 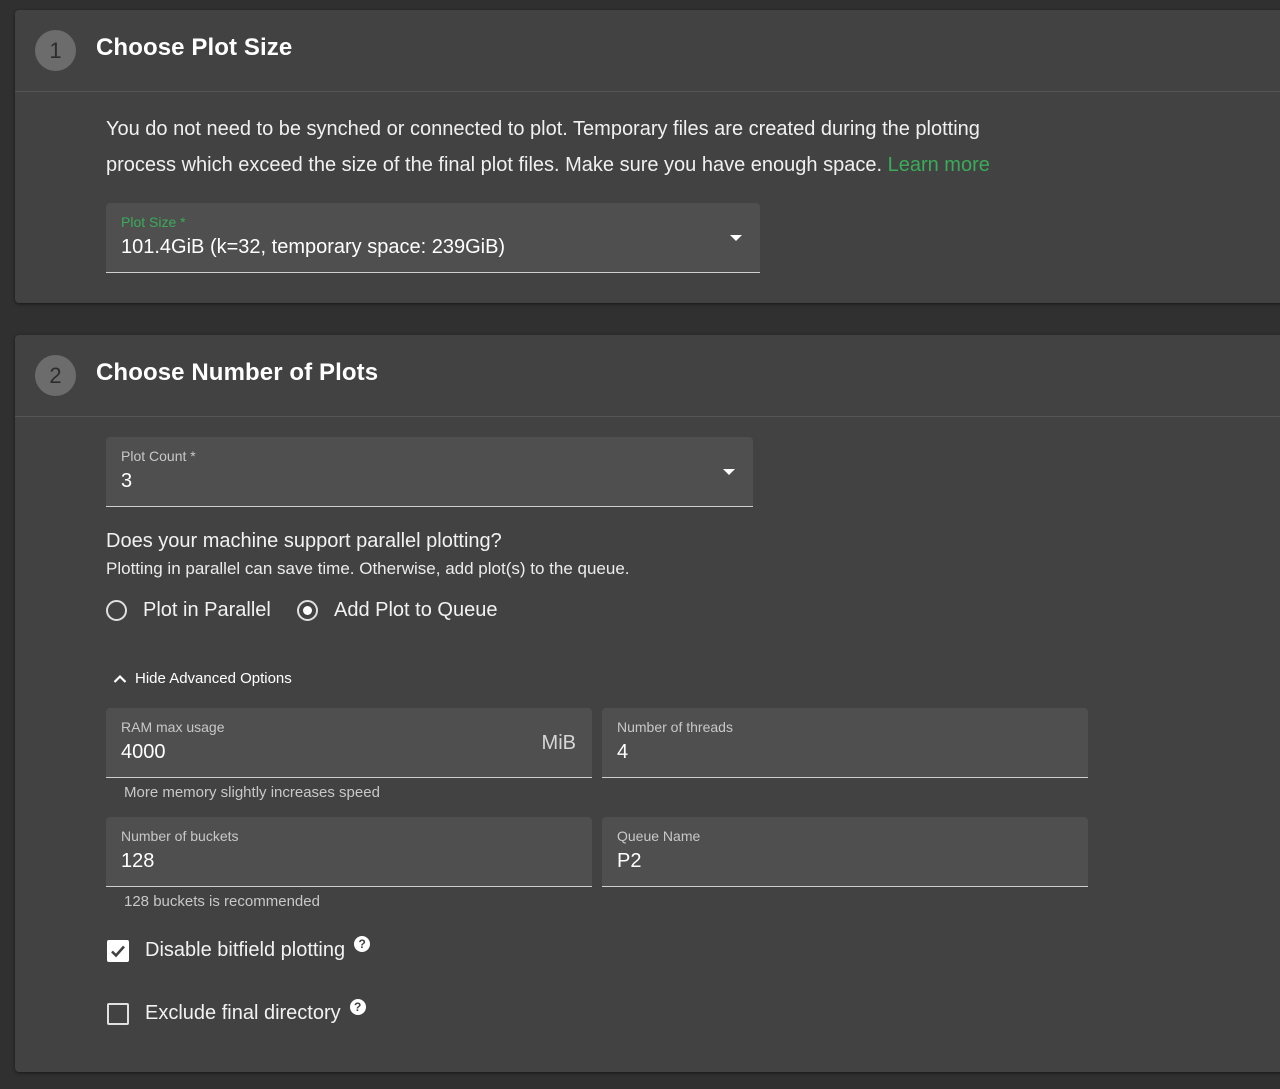 What do you see at coordinates (647, 376) in the screenshot?
I see `section-header: 2 Choose Number of Plots` at bounding box center [647, 376].